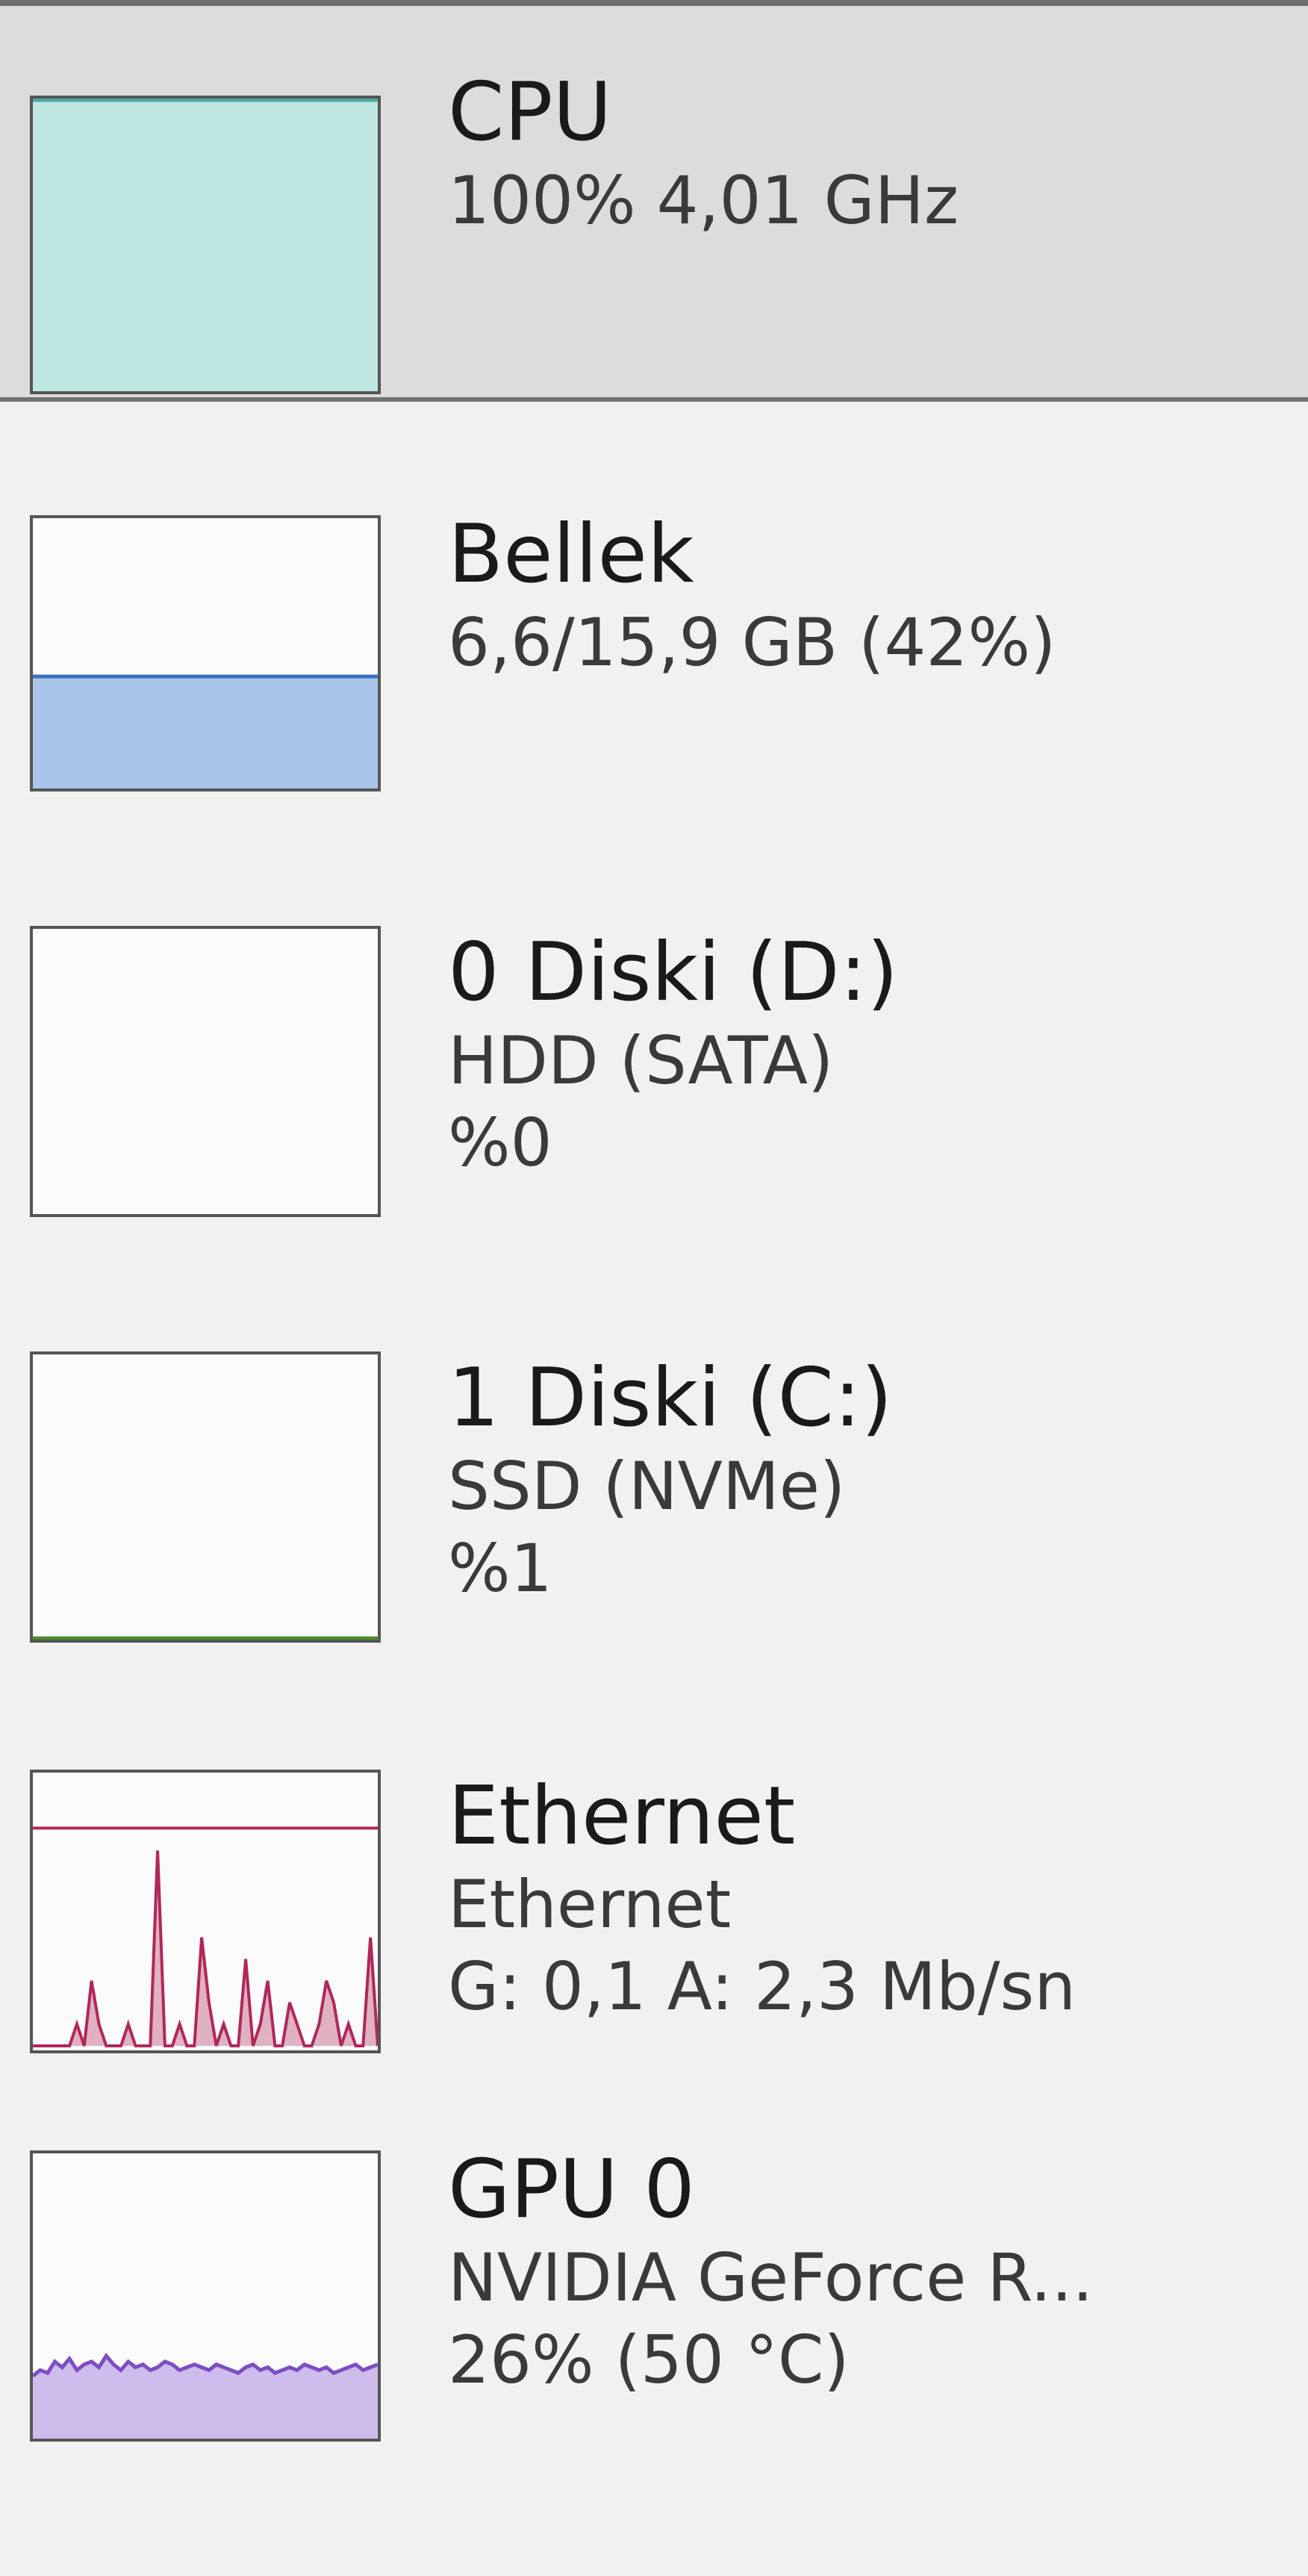 Image resolution: width=1308 pixels, height=2576 pixels. I want to click on device-detail: 100% 4,01 GHz, so click(703, 201).